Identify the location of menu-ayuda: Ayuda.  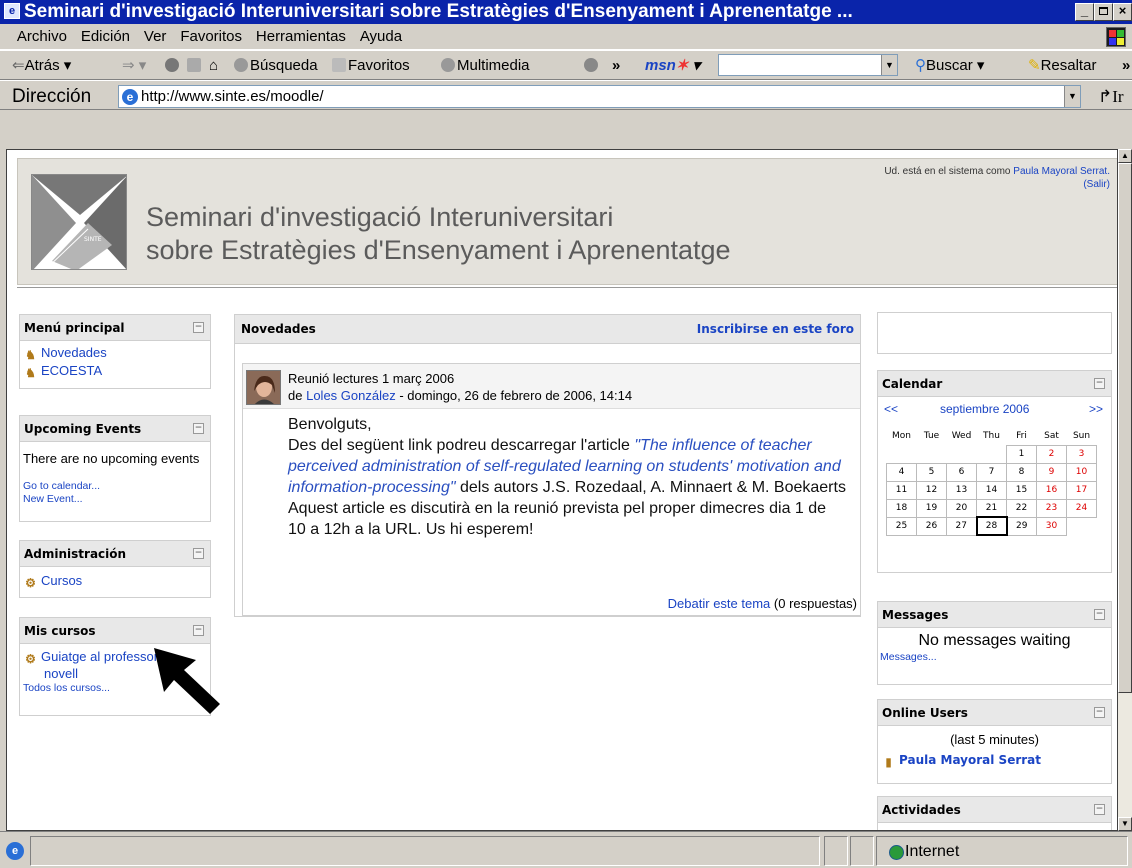
(381, 37).